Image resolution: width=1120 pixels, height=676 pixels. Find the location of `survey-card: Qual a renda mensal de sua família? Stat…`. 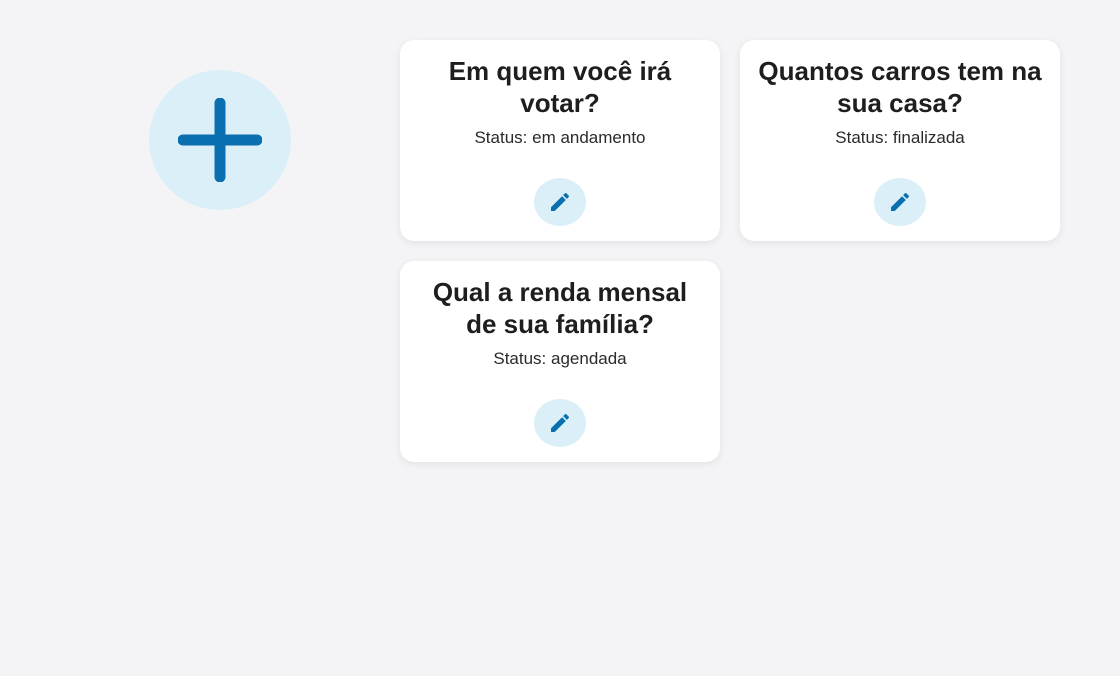

survey-card: Qual a renda mensal de sua família? Stat… is located at coordinates (560, 361).